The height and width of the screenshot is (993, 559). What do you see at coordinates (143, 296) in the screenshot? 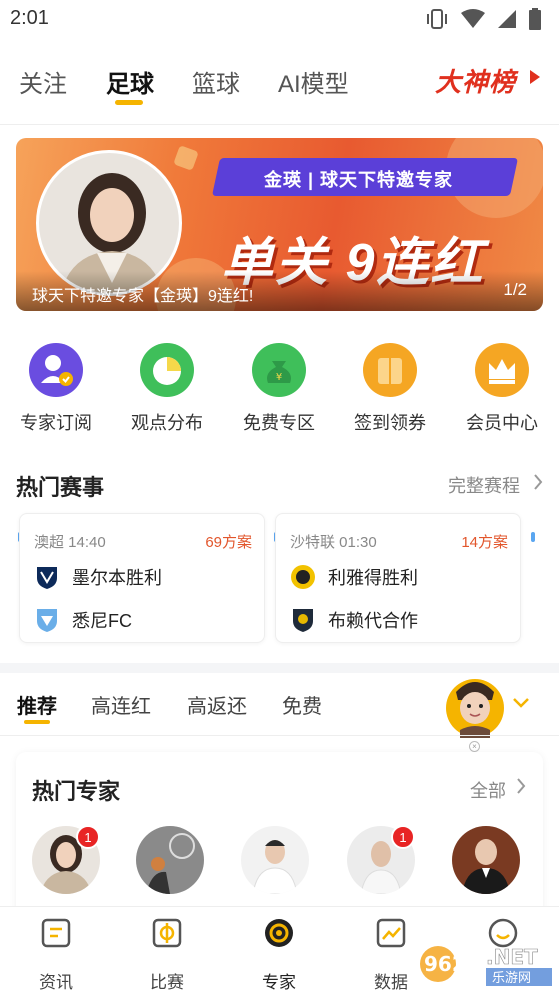
I see `banner-caption: 球天下特邀专家【金瑛】9连红!` at bounding box center [143, 296].